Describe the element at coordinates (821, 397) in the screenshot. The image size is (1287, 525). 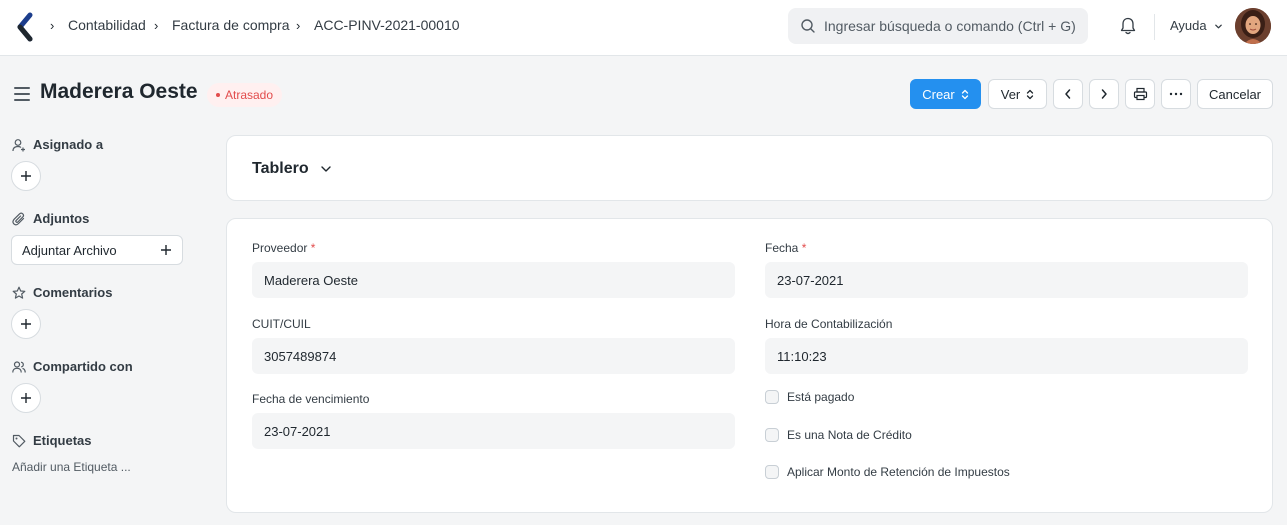
I see `is-paid-label: Está pagado` at that location.